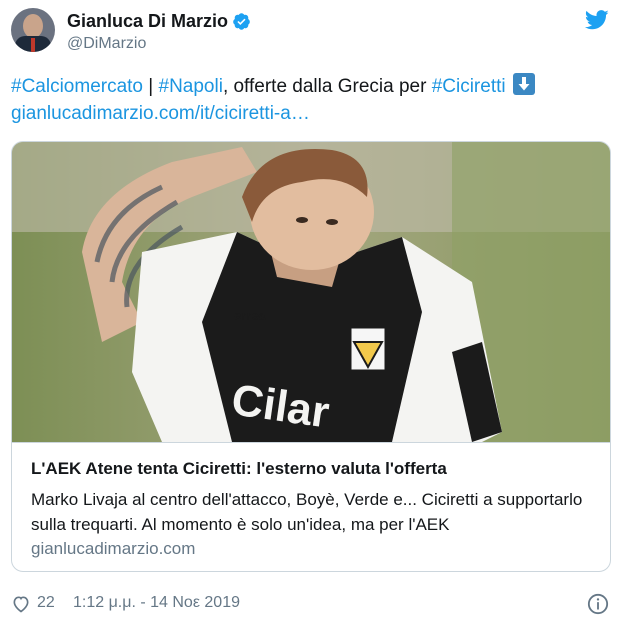 Image resolution: width=622 pixels, height=629 pixels. What do you see at coordinates (147, 21) in the screenshot?
I see `author-display-name: Gianluca Di Marzio` at bounding box center [147, 21].